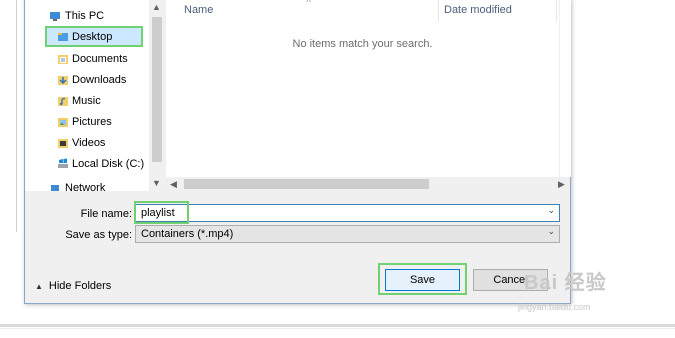  I want to click on watermark-url: jingyan.baidu.com, so click(554, 307).